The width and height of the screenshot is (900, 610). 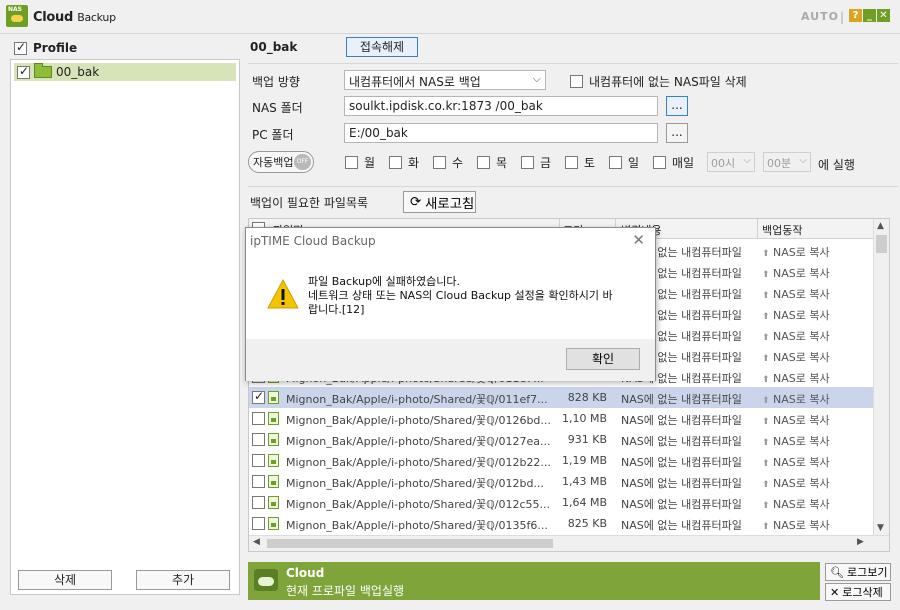 I want to click on auto-backup-toggle: 자동백업 OFF, so click(x=281, y=162).